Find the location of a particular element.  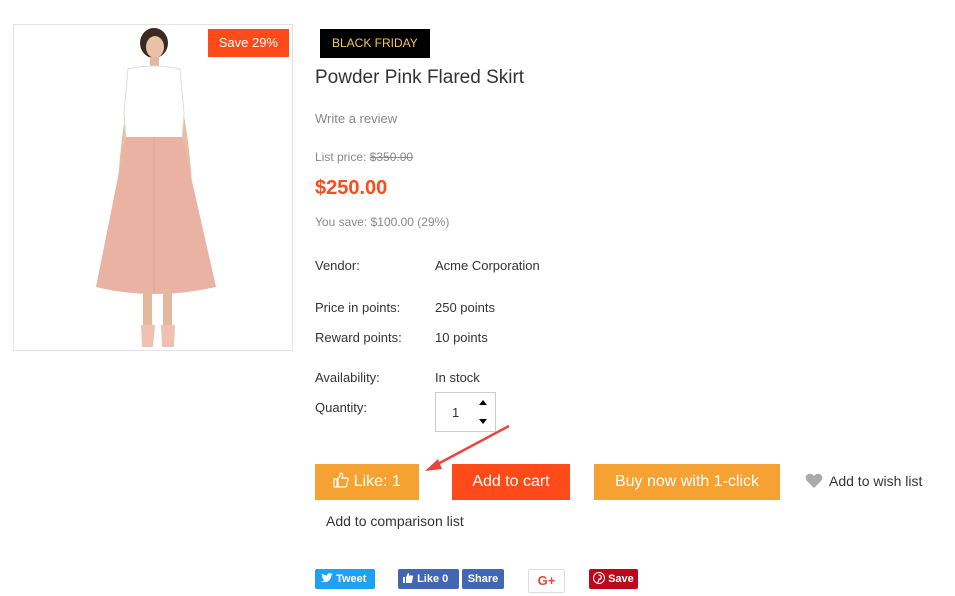

facebook-share-button: Share is located at coordinates (483, 579).